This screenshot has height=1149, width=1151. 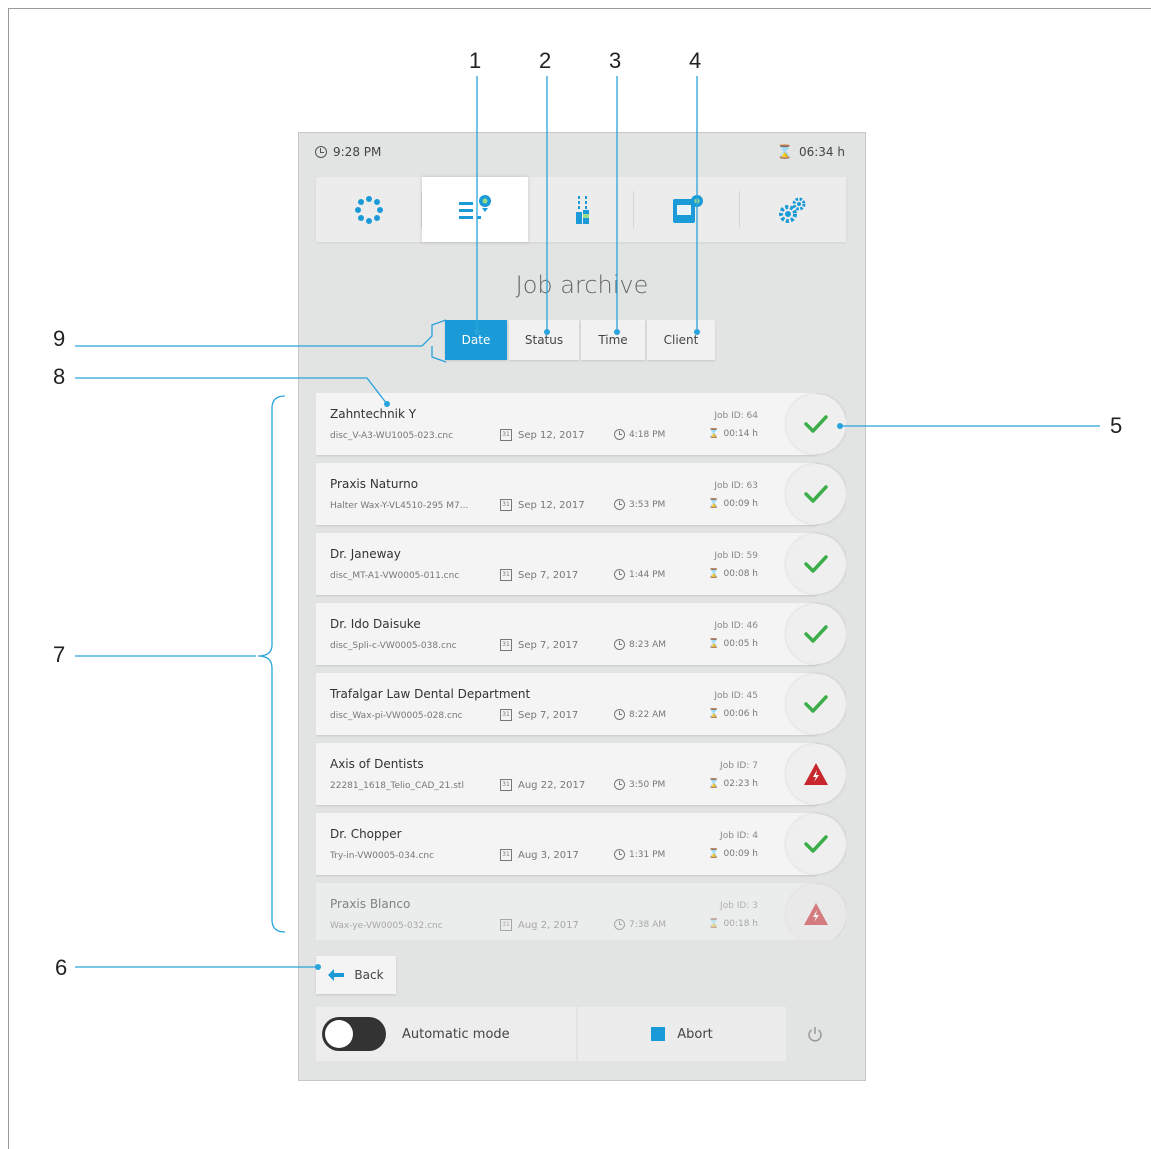 What do you see at coordinates (545, 60) in the screenshot?
I see `callout-2: 2` at bounding box center [545, 60].